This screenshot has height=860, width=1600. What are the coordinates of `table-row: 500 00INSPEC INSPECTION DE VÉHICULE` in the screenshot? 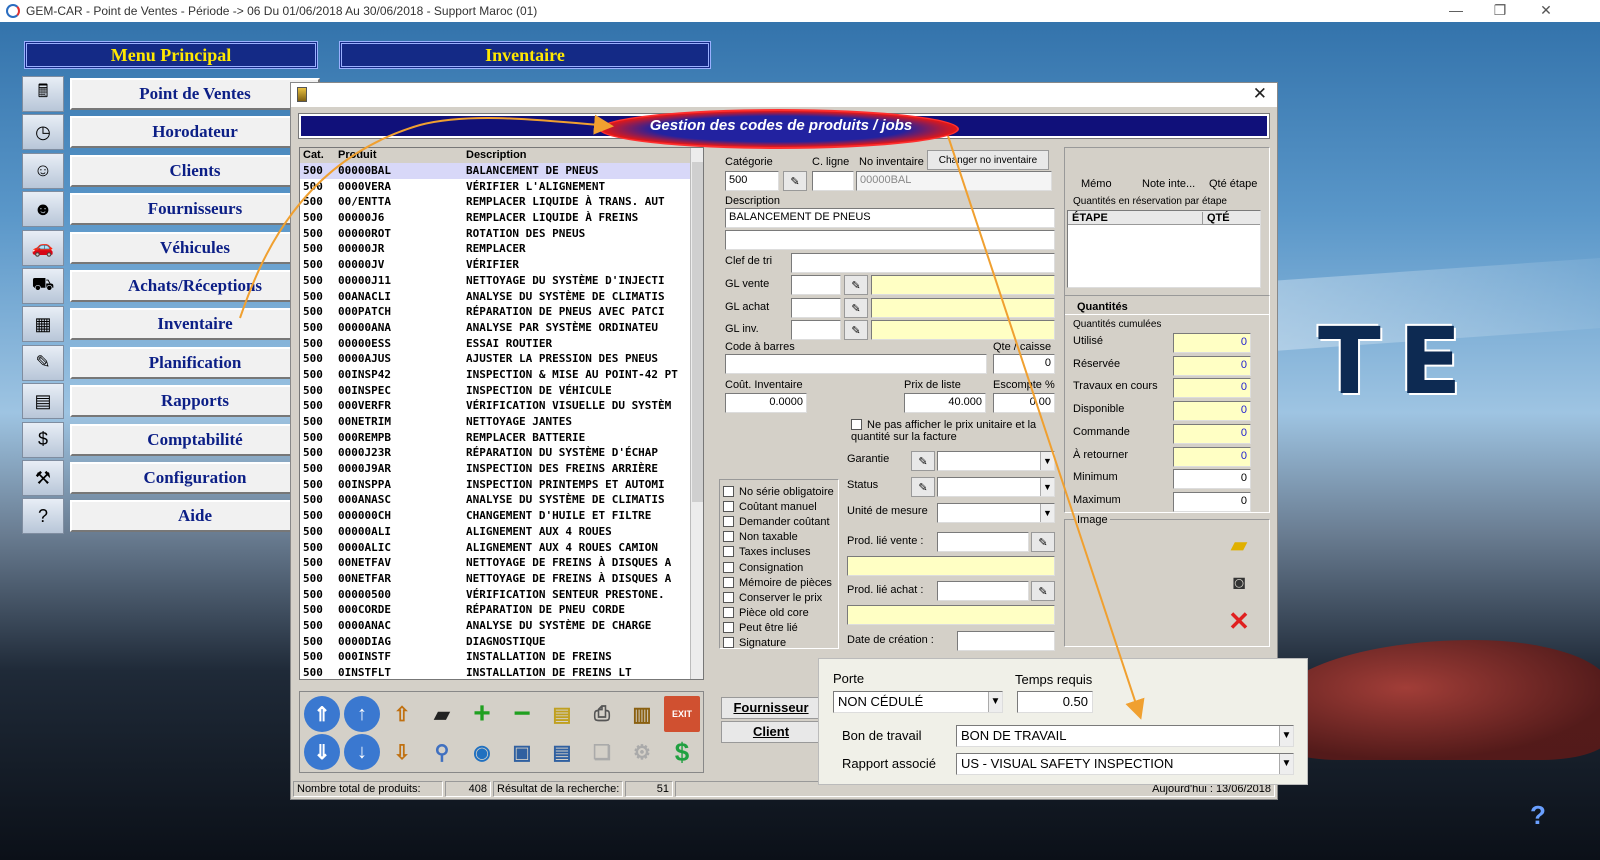 It's located at (495, 391).